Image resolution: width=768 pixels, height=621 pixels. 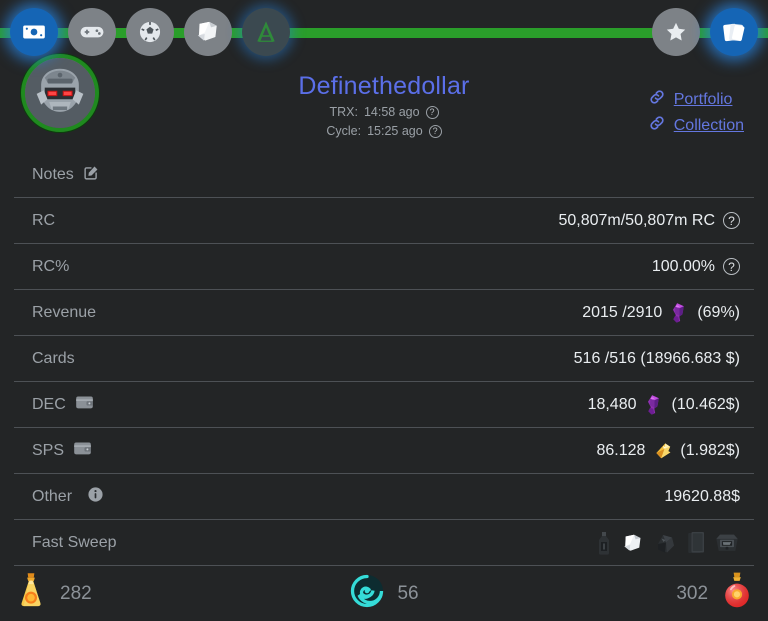 What do you see at coordinates (705, 32) in the screenshot?
I see `nav-icons-right-group` at bounding box center [705, 32].